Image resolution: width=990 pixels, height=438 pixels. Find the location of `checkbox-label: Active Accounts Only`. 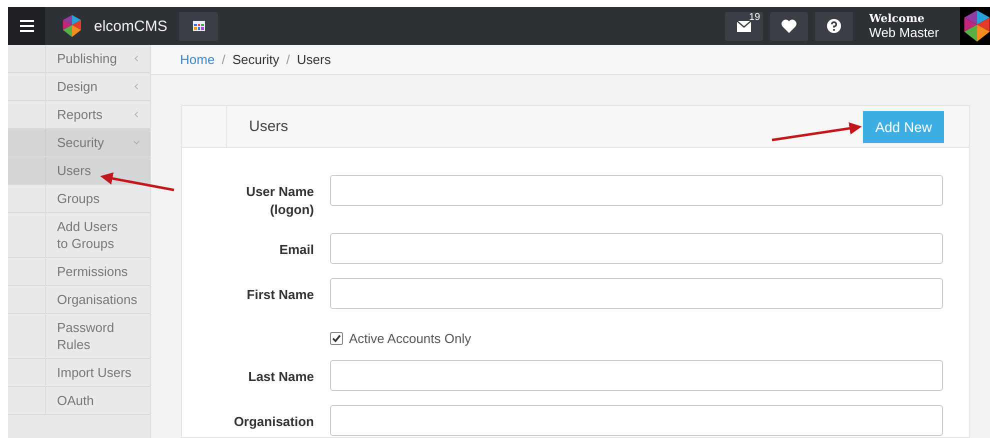

checkbox-label: Active Accounts Only is located at coordinates (410, 338).